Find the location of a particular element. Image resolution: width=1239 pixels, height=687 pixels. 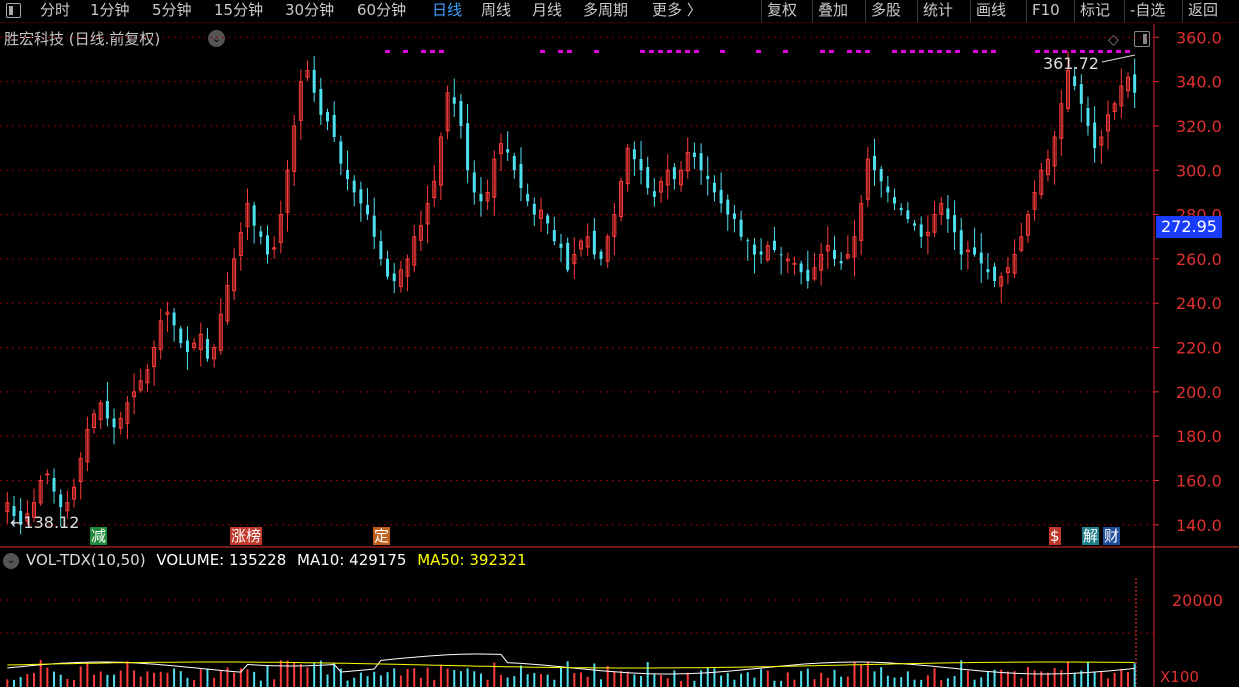

ma50-line is located at coordinates (571, 665).